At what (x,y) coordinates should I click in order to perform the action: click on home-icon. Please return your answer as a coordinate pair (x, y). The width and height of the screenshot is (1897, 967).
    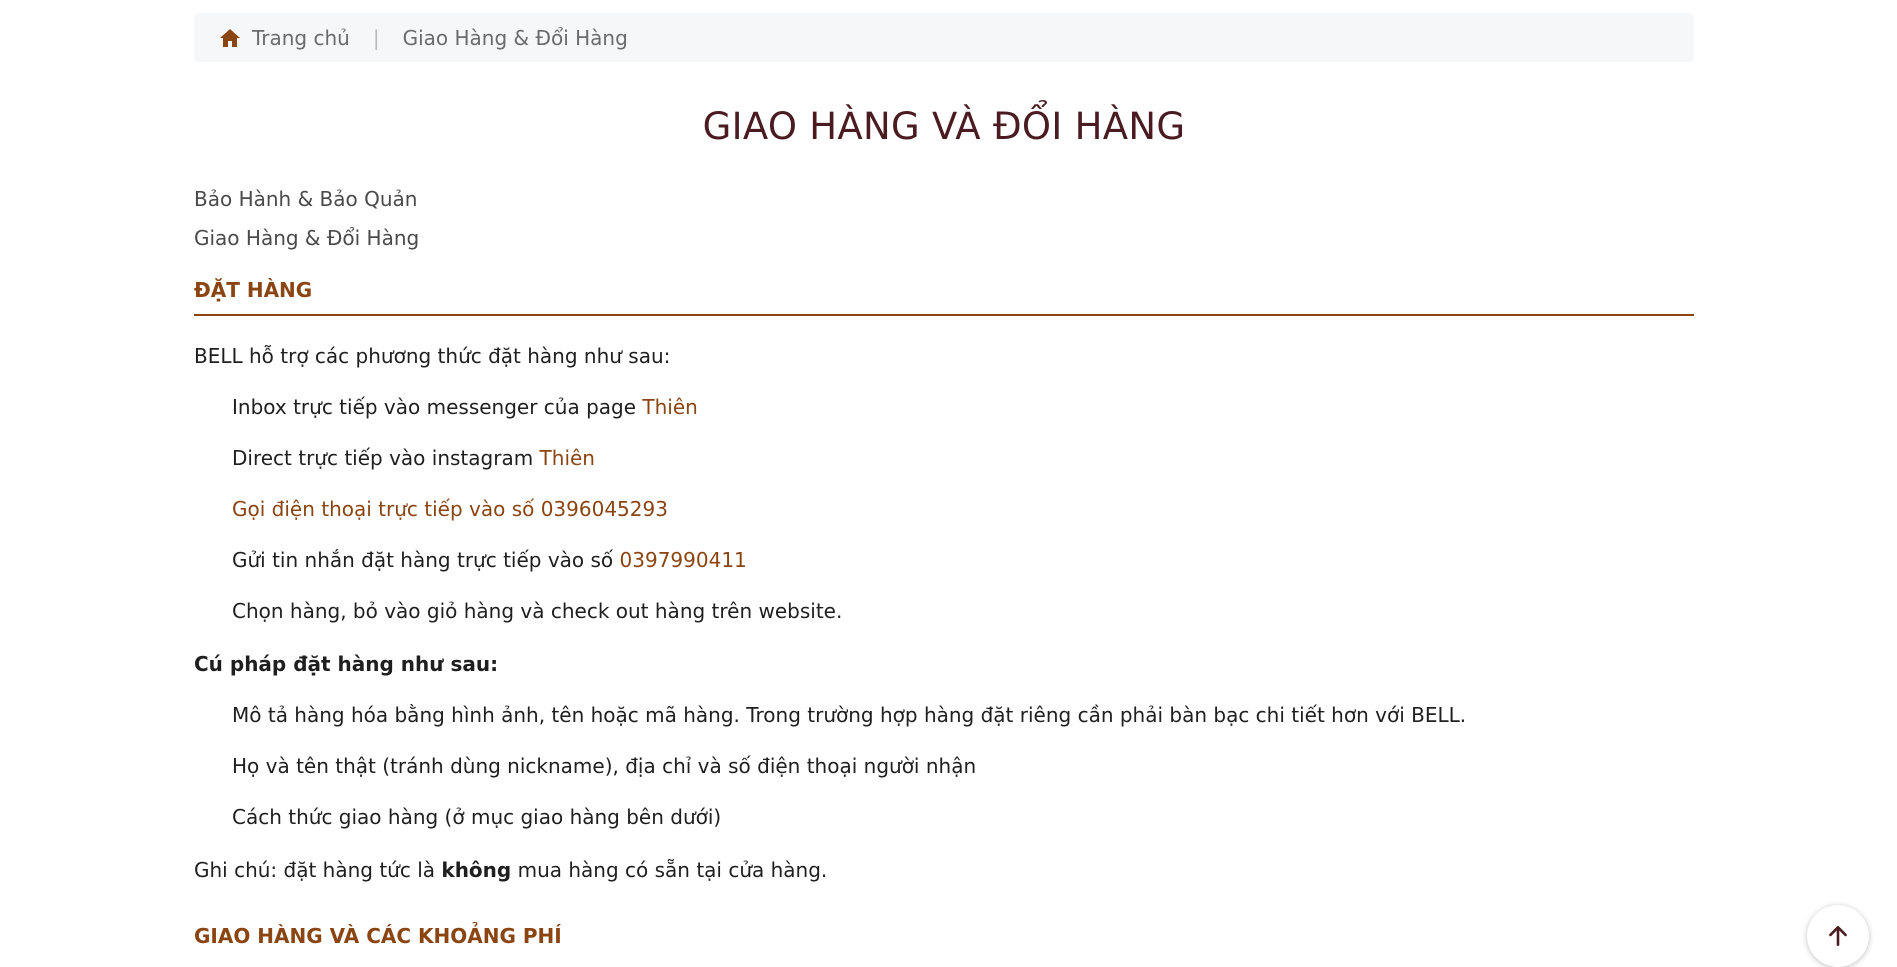
    Looking at the image, I should click on (230, 38).